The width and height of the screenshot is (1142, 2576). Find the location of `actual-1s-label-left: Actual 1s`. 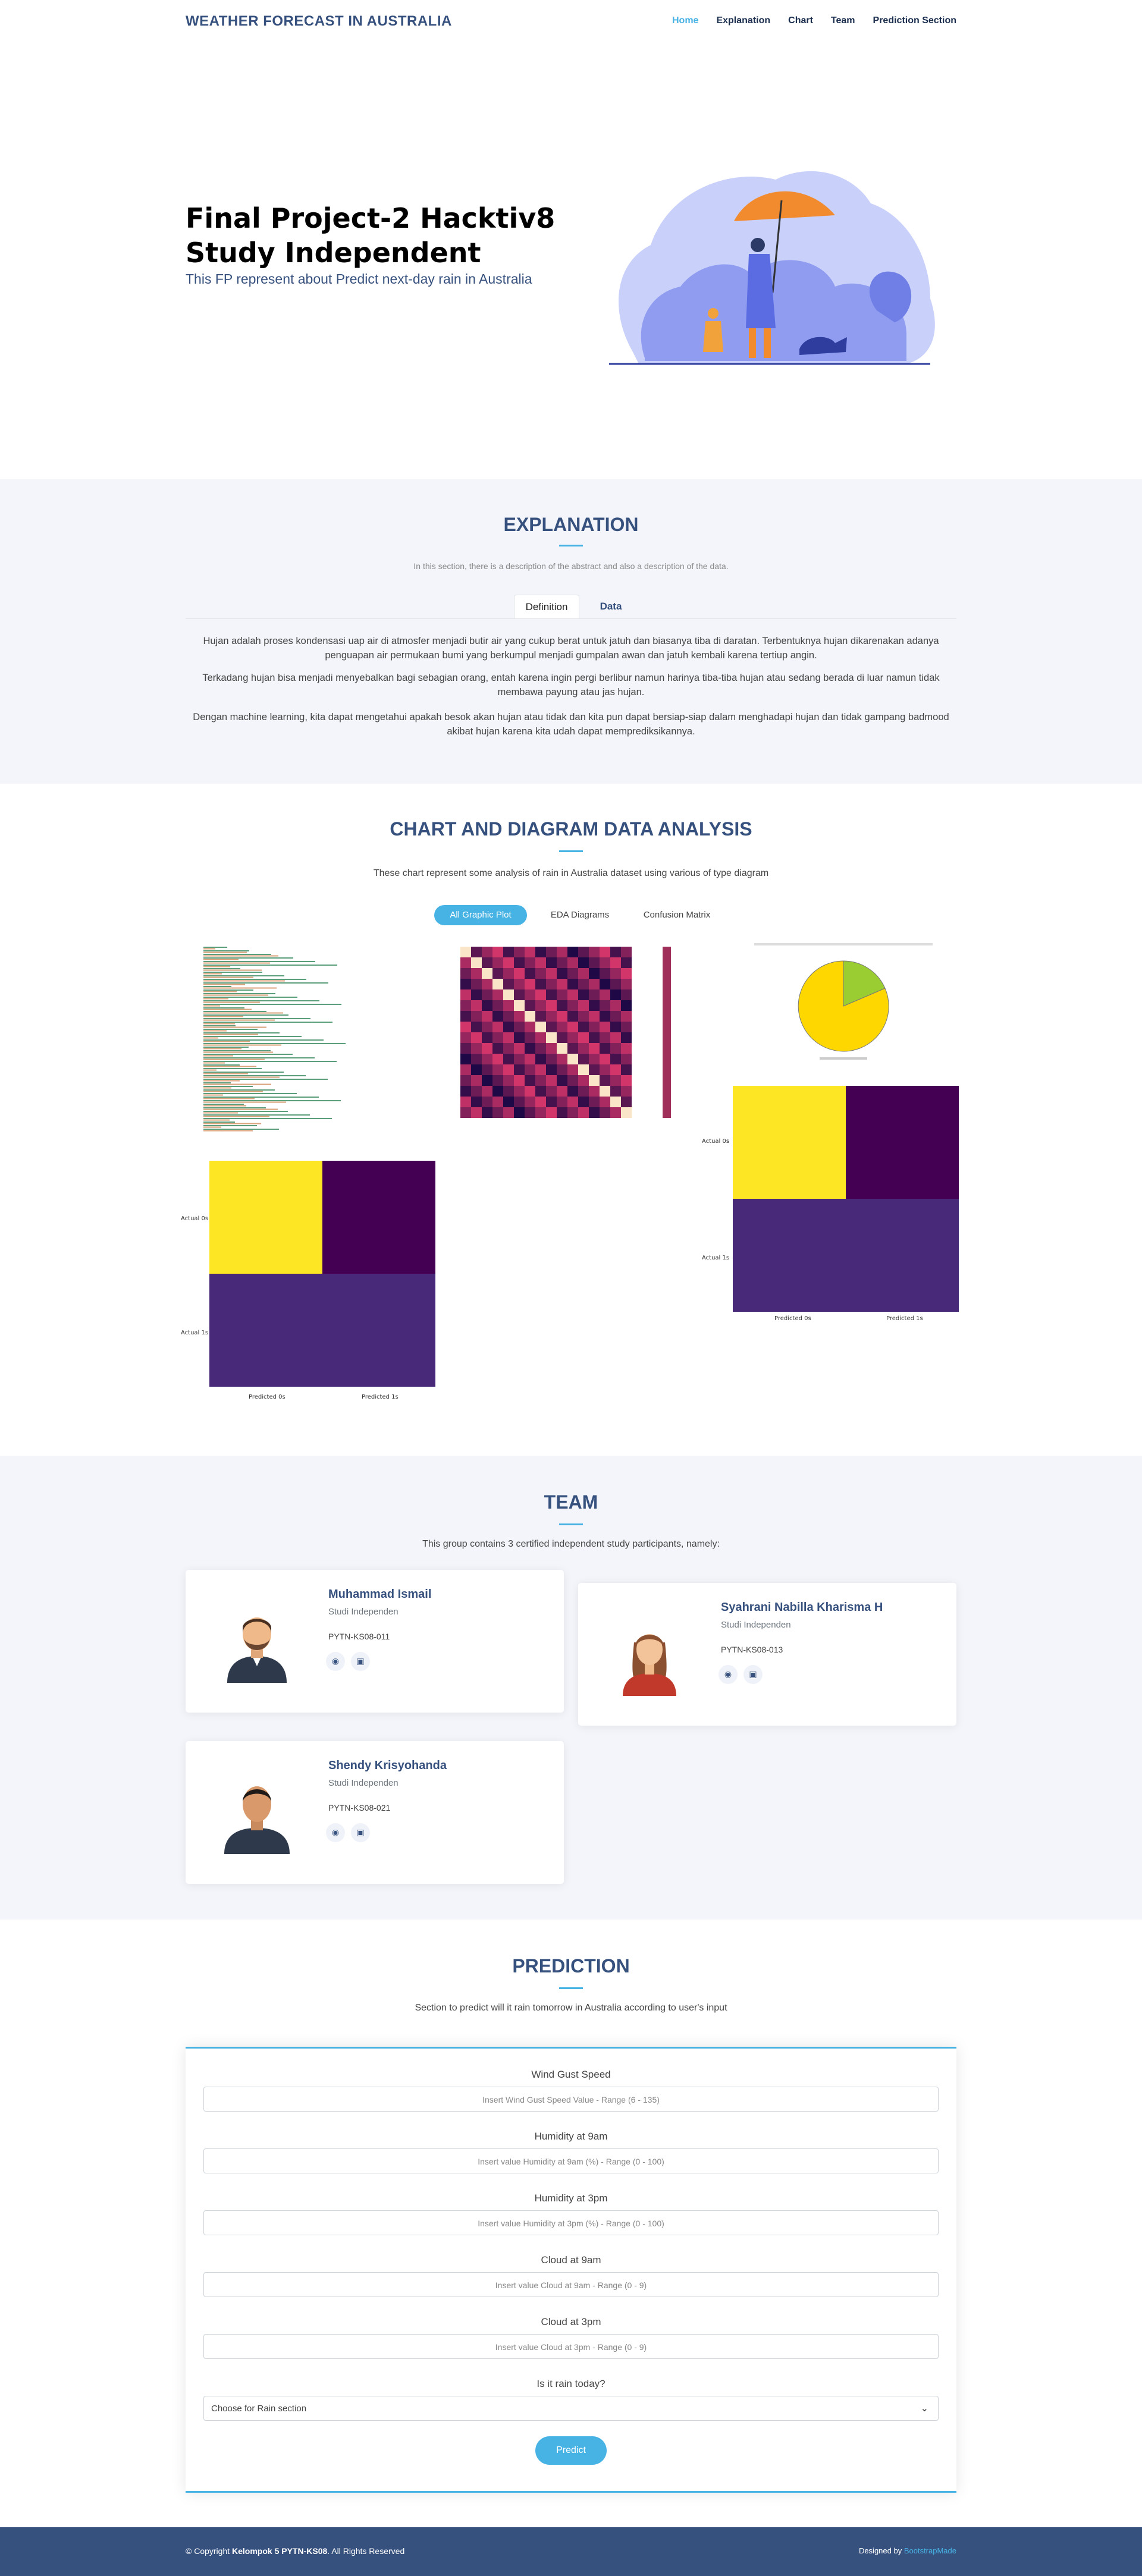

actual-1s-label-left: Actual 1s is located at coordinates (195, 1333).